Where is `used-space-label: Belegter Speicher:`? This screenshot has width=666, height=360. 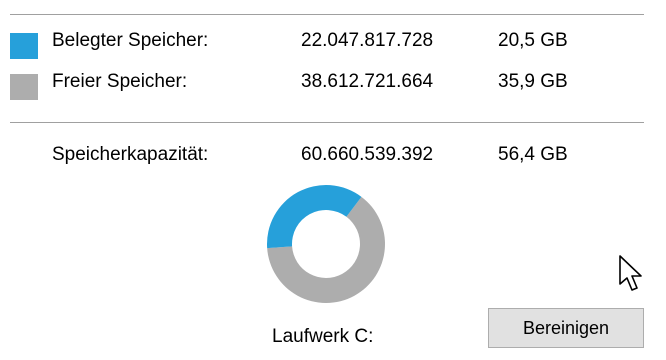
used-space-label: Belegter Speicher: is located at coordinates (130, 40).